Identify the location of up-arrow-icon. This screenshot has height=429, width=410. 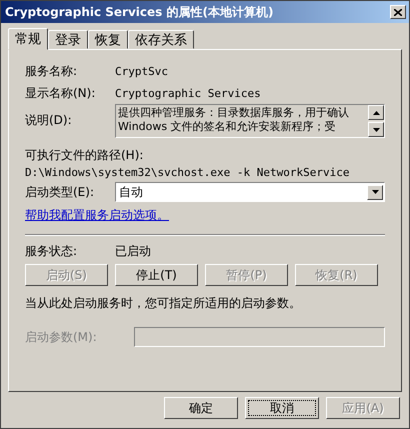
(376, 112).